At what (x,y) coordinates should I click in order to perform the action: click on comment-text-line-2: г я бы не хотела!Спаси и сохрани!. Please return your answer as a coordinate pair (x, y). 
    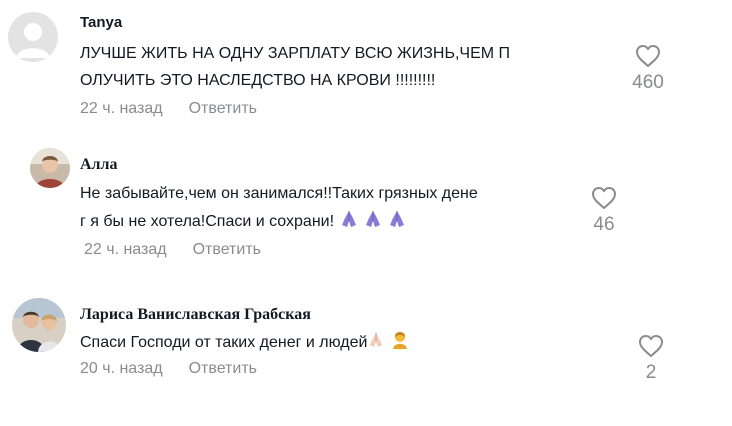
    Looking at the image, I should click on (243, 223).